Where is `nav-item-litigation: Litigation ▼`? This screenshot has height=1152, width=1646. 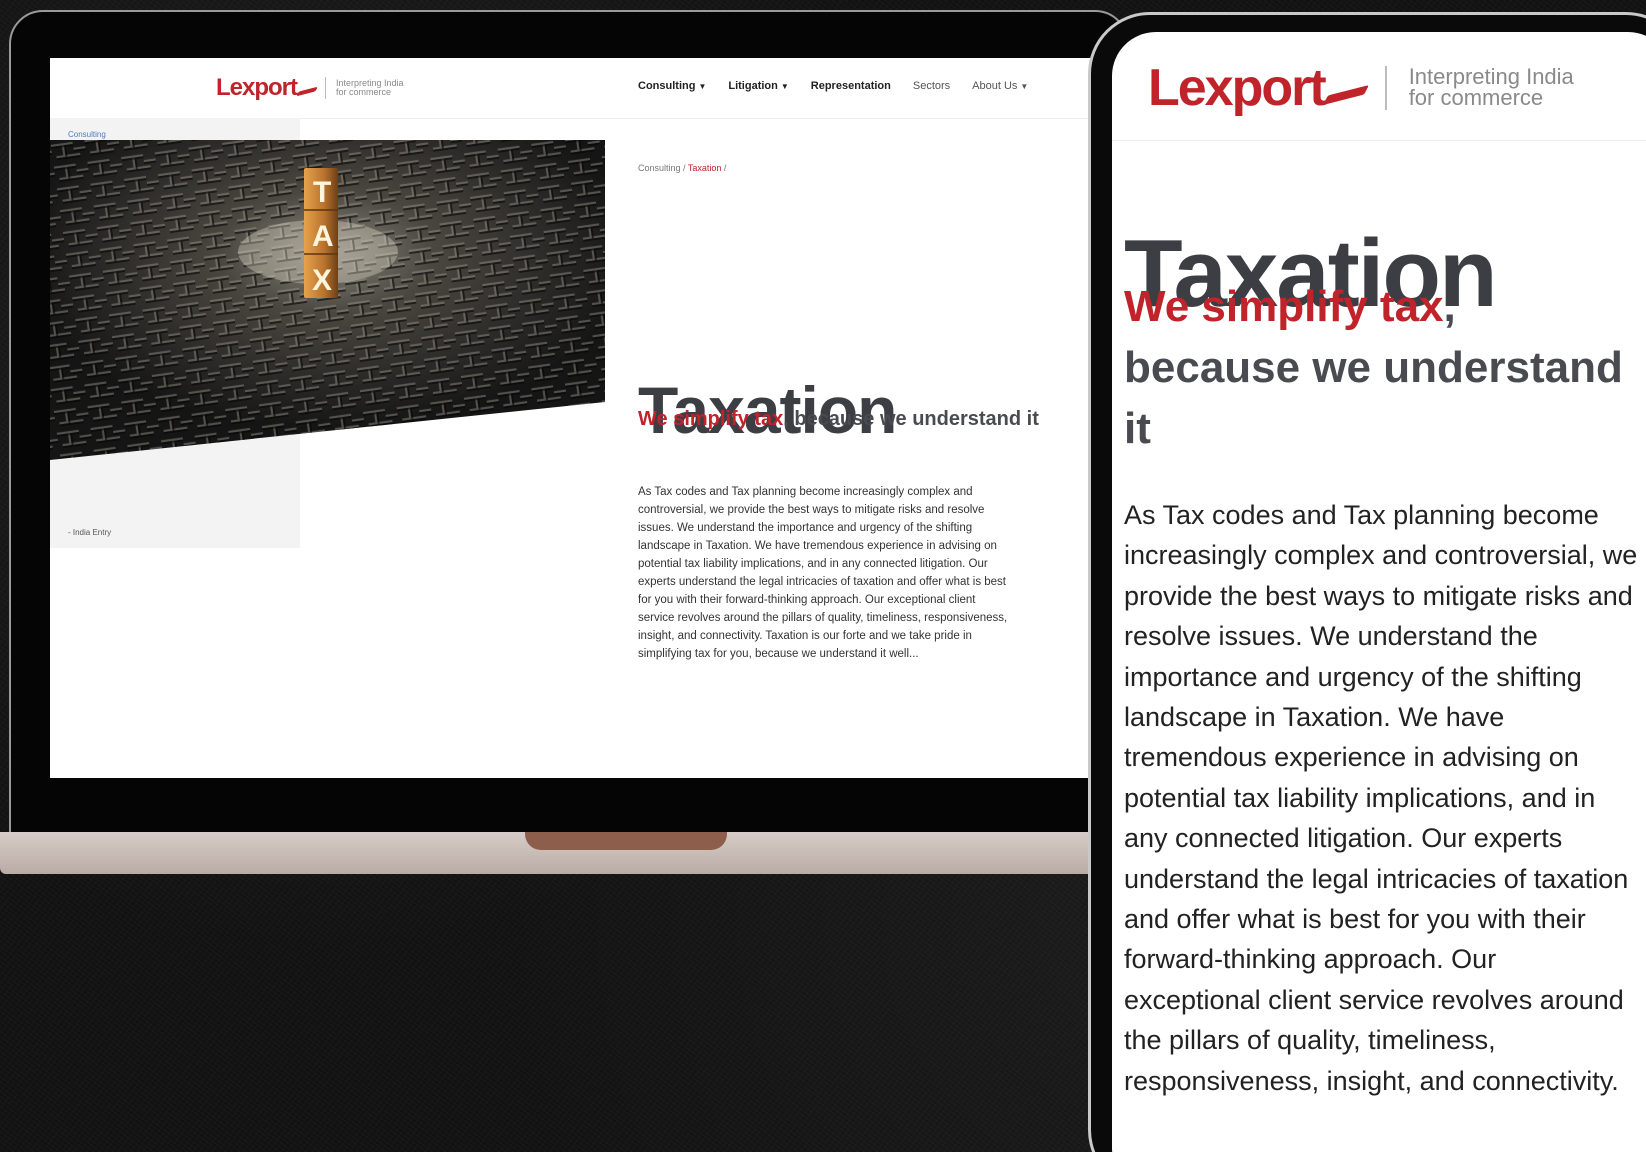
nav-item-litigation: Litigation ▼ is located at coordinates (758, 86).